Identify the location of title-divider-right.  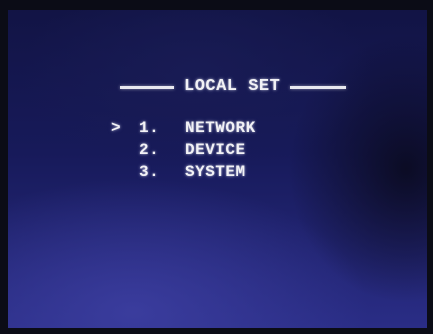
(318, 87).